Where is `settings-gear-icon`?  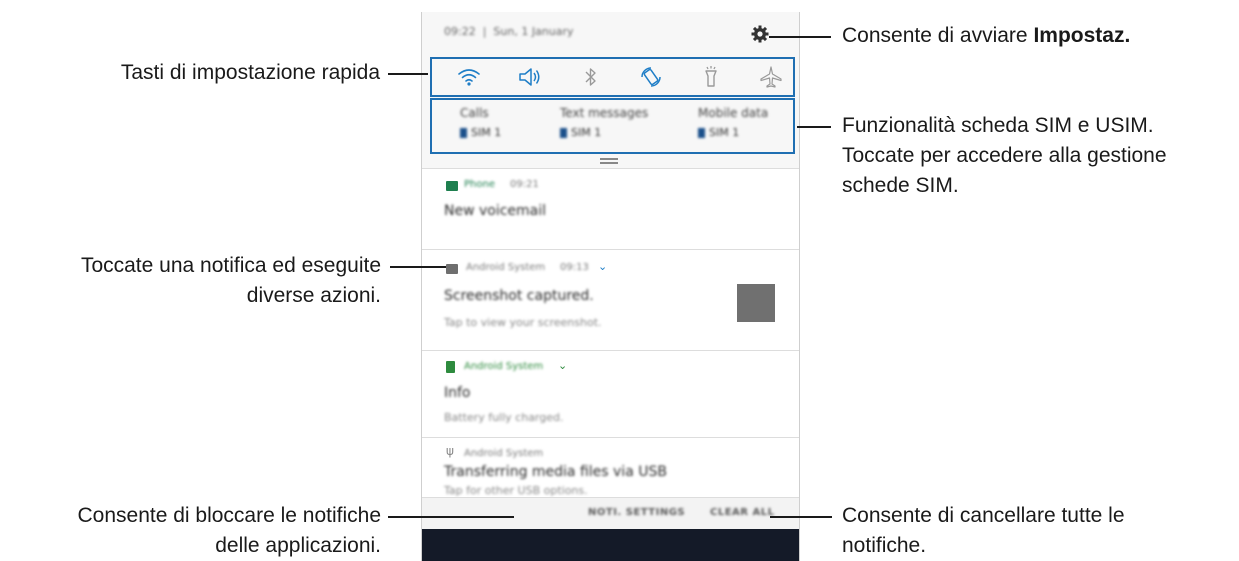 settings-gear-icon is located at coordinates (760, 34).